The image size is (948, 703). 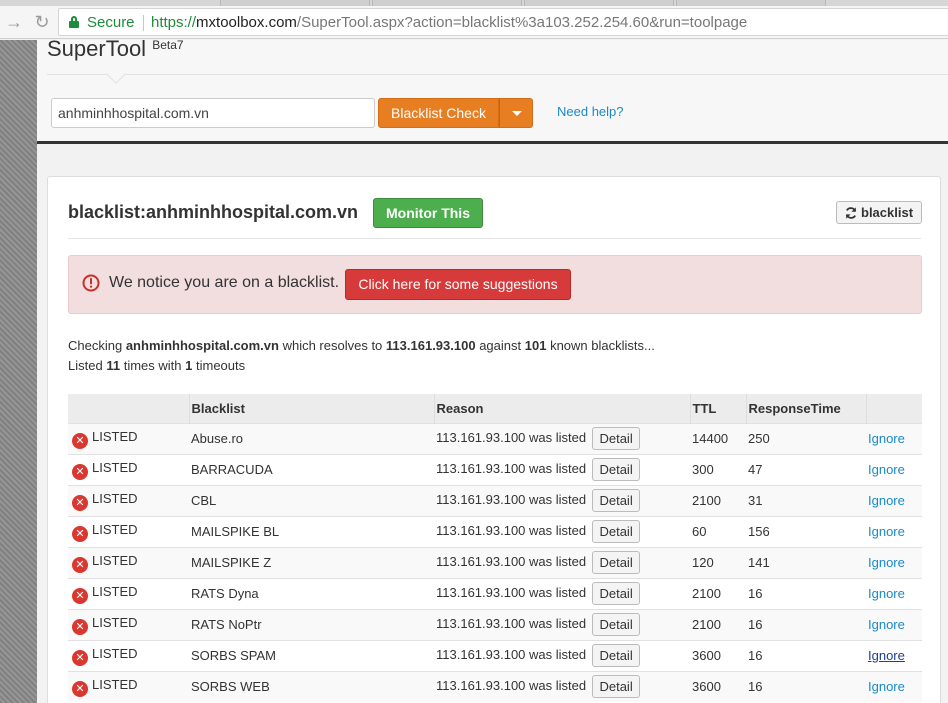 What do you see at coordinates (495, 408) in the screenshot?
I see `table-header-row: Blacklist Reason TTL ResponseTime` at bounding box center [495, 408].